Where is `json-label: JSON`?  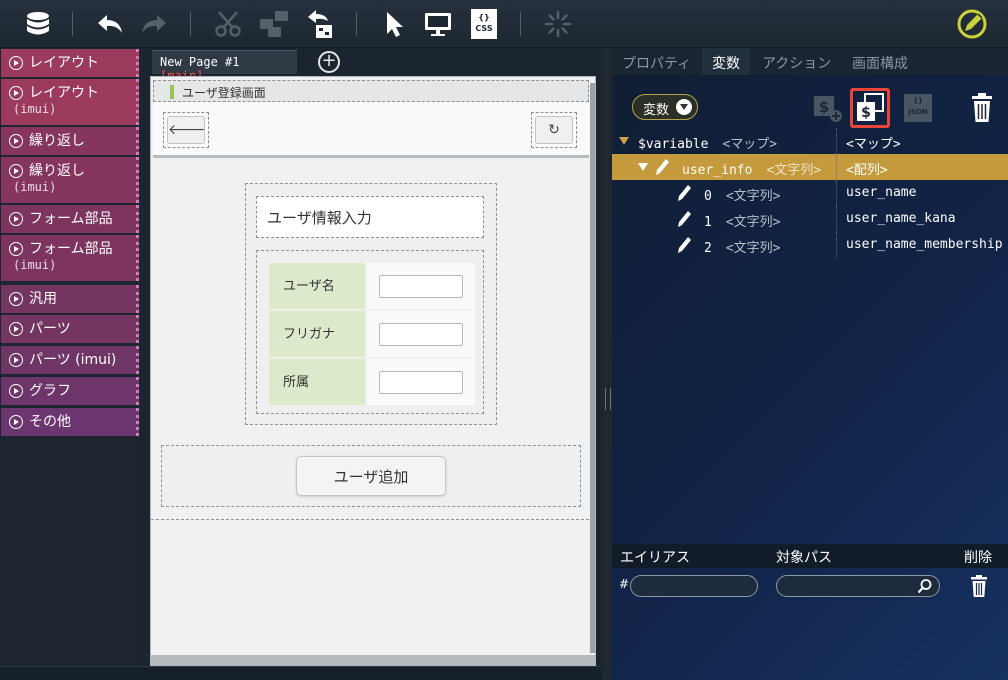
json-label: JSON is located at coordinates (918, 112).